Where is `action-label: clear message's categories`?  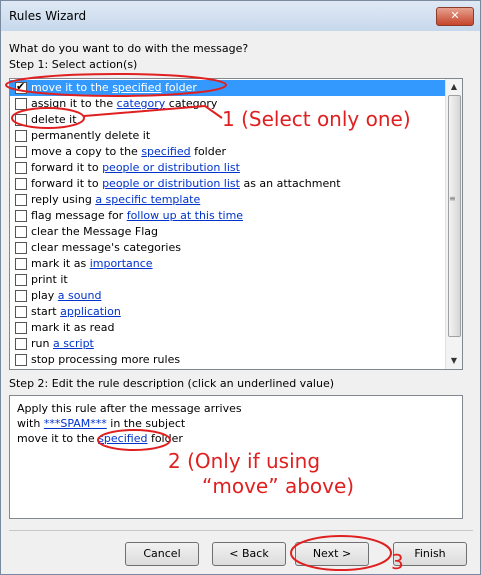 action-label: clear message's categories is located at coordinates (106, 247).